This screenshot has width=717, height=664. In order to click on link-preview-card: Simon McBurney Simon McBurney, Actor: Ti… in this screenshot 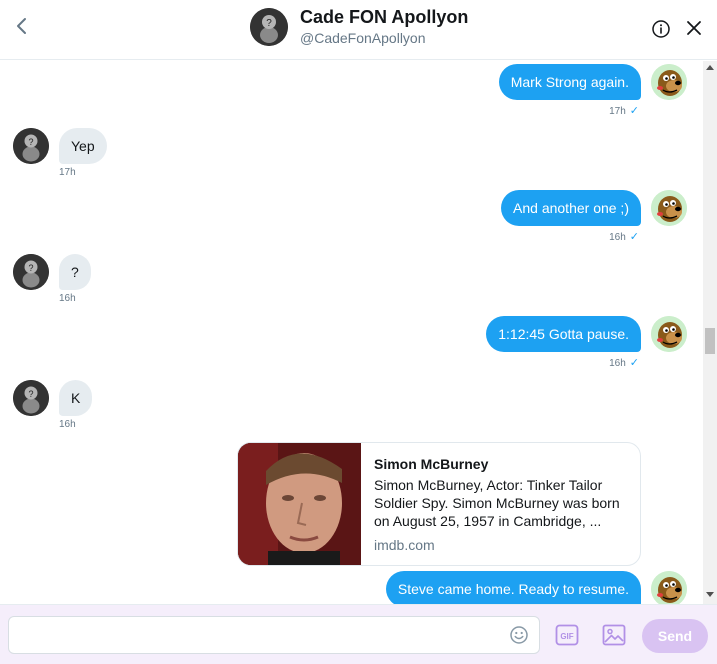, I will do `click(439, 504)`.